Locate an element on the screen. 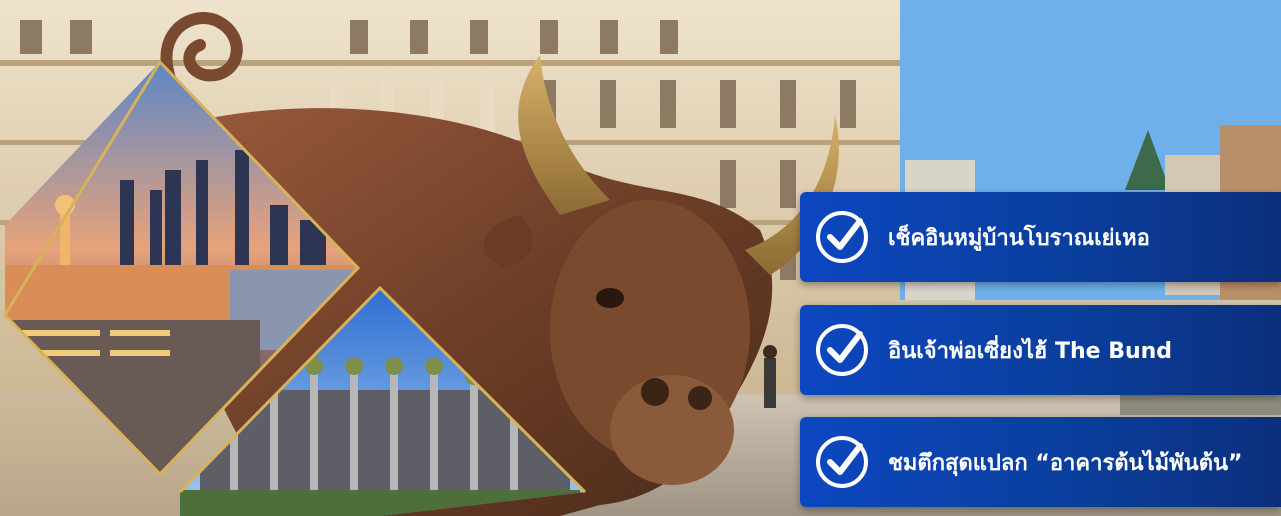  highlight-item-the-bund: อินเจ้าพ่อเซี่ยงไฮ้ The Bund is located at coordinates (1040, 350).